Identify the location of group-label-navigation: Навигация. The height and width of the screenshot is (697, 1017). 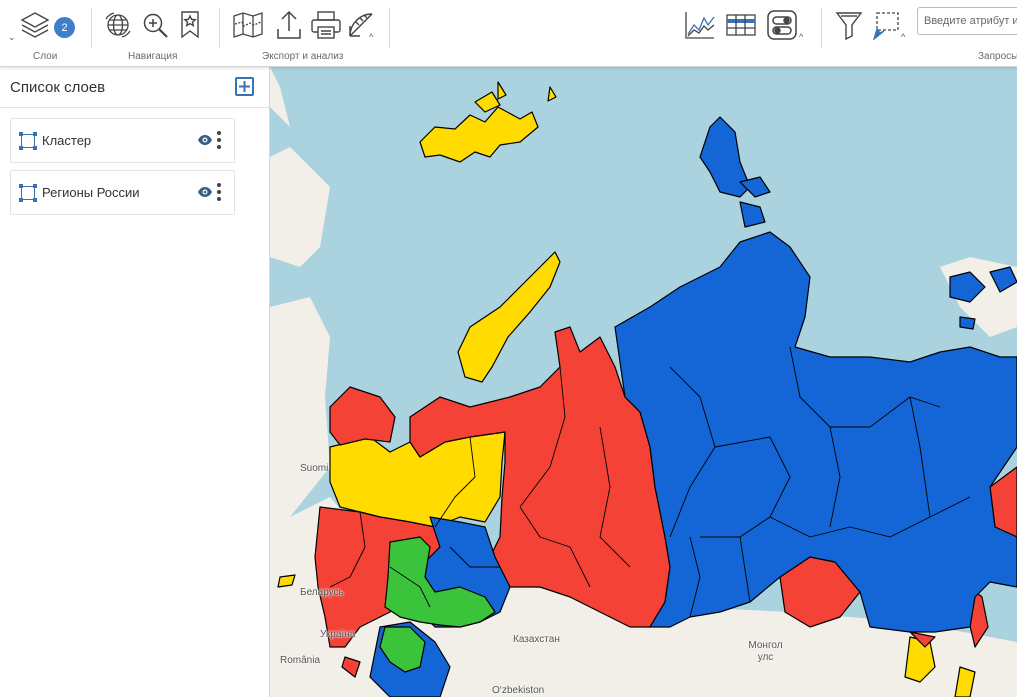
(153, 56).